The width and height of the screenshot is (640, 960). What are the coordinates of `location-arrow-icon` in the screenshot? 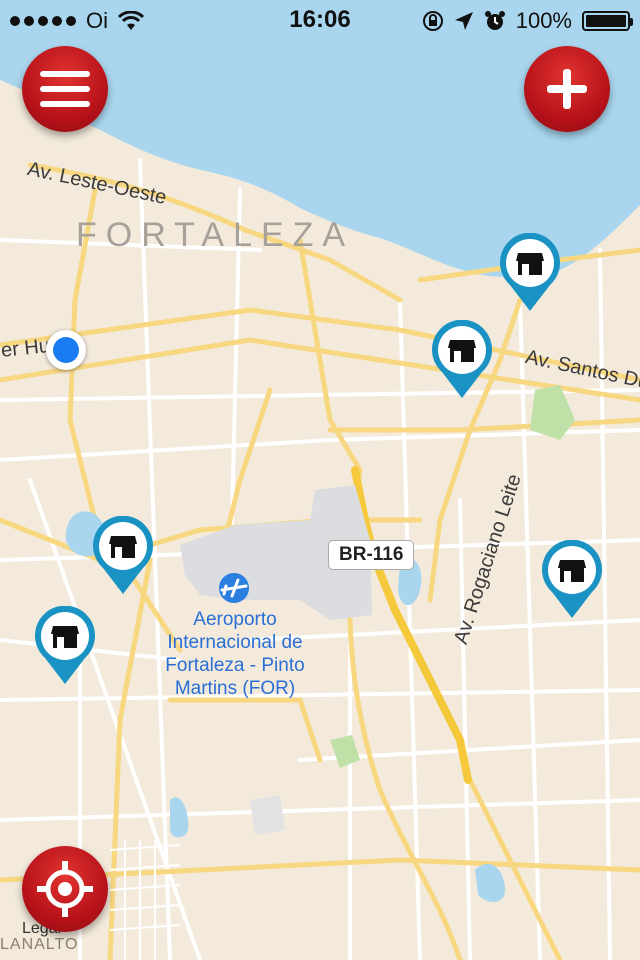 It's located at (463, 21).